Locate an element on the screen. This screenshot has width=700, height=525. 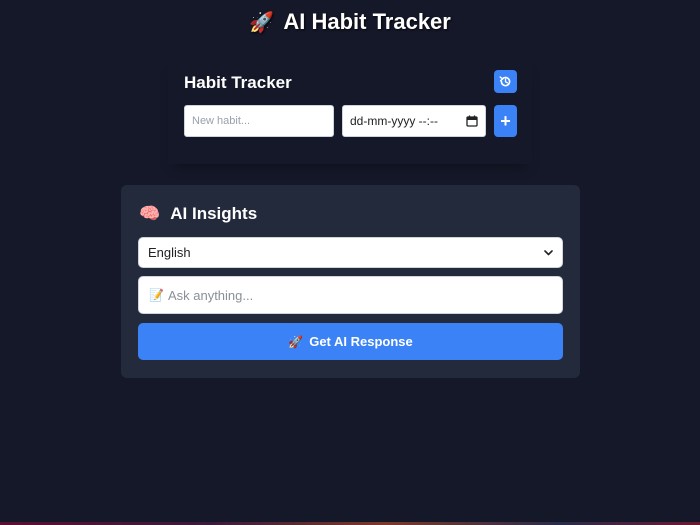
history-button is located at coordinates (505, 81).